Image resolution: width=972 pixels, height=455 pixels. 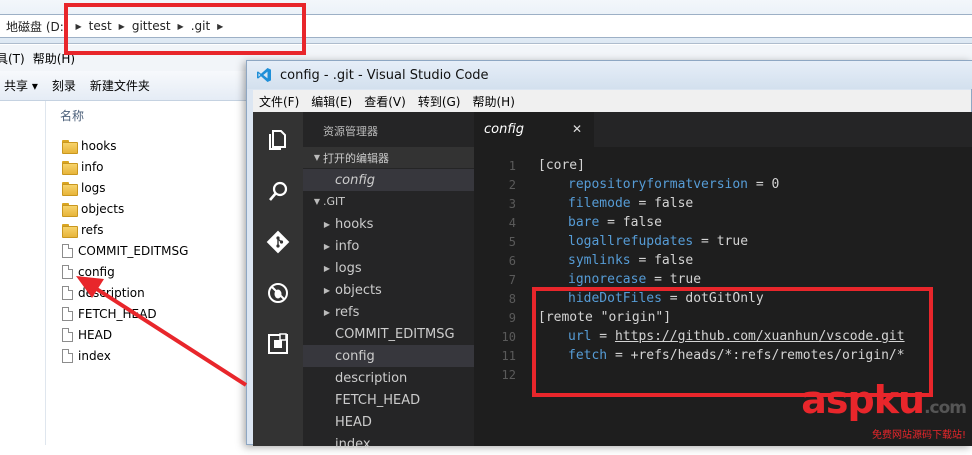 I want to click on line-number: 3, so click(x=512, y=203).